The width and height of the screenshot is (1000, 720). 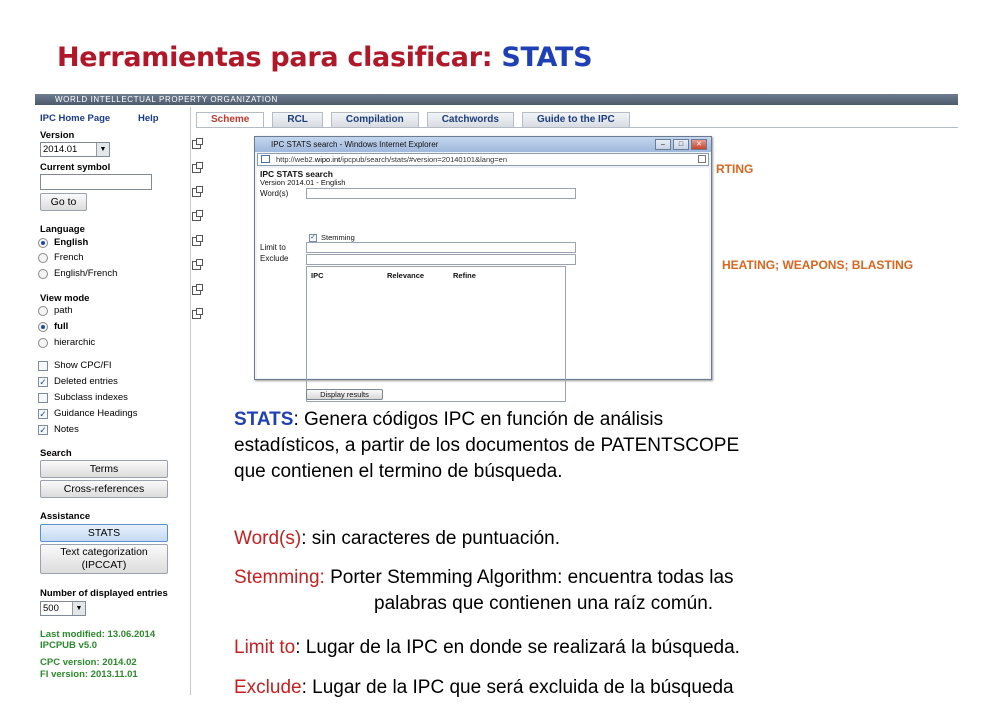 I want to click on section-heading-fragment: RTING, so click(x=734, y=169).